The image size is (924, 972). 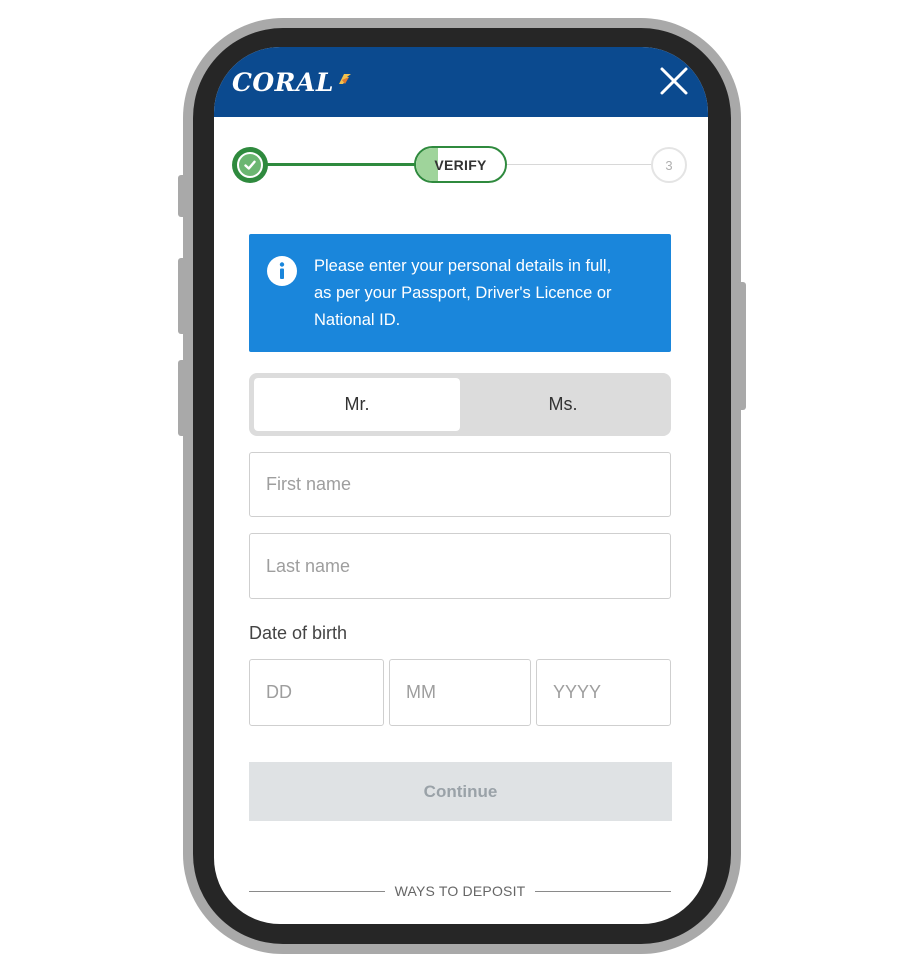 I want to click on ways-to-deposit-label: WAYS TO DEPOSIT, so click(x=460, y=891).